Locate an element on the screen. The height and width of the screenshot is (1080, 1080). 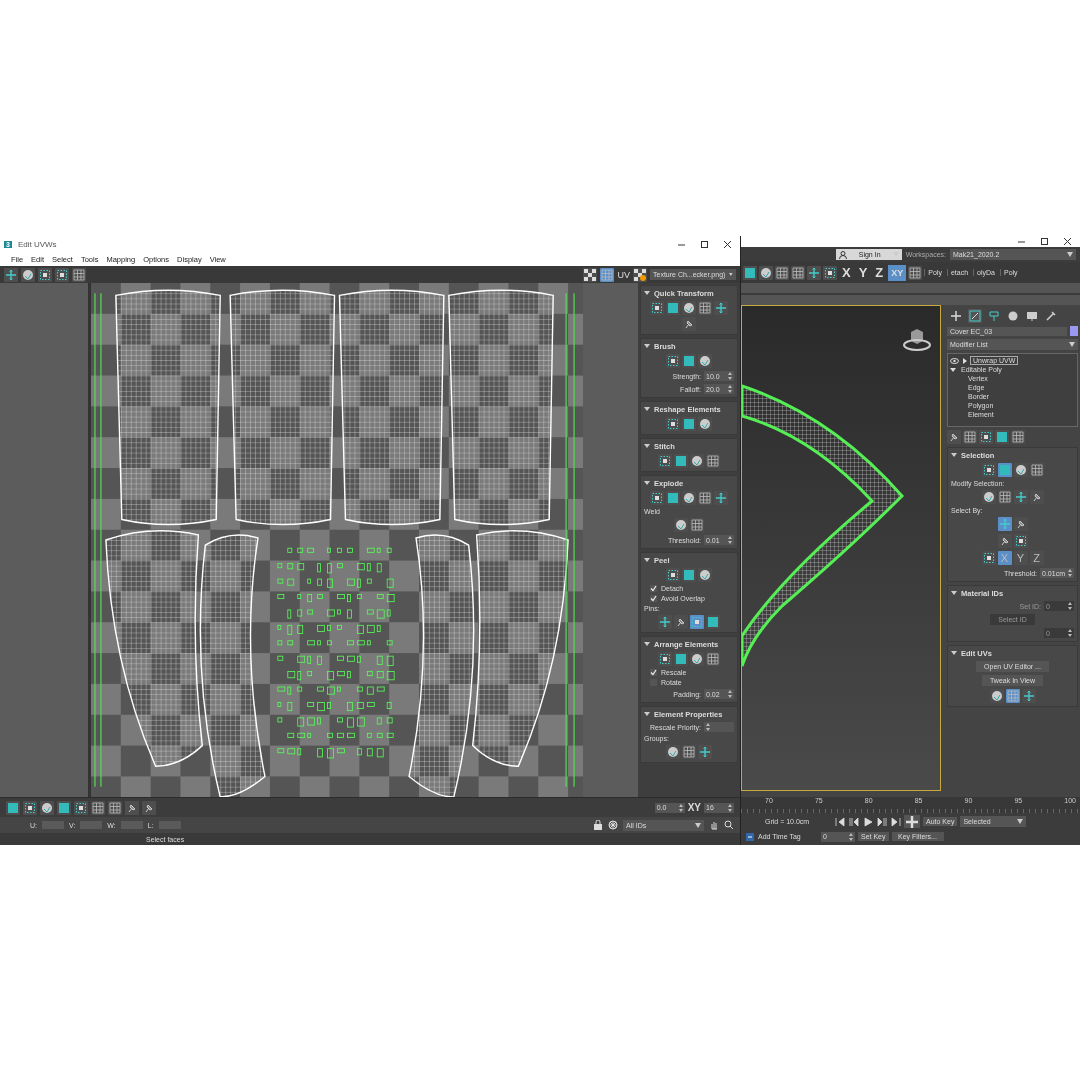
axis-label: XY is located at coordinates (694, 807).